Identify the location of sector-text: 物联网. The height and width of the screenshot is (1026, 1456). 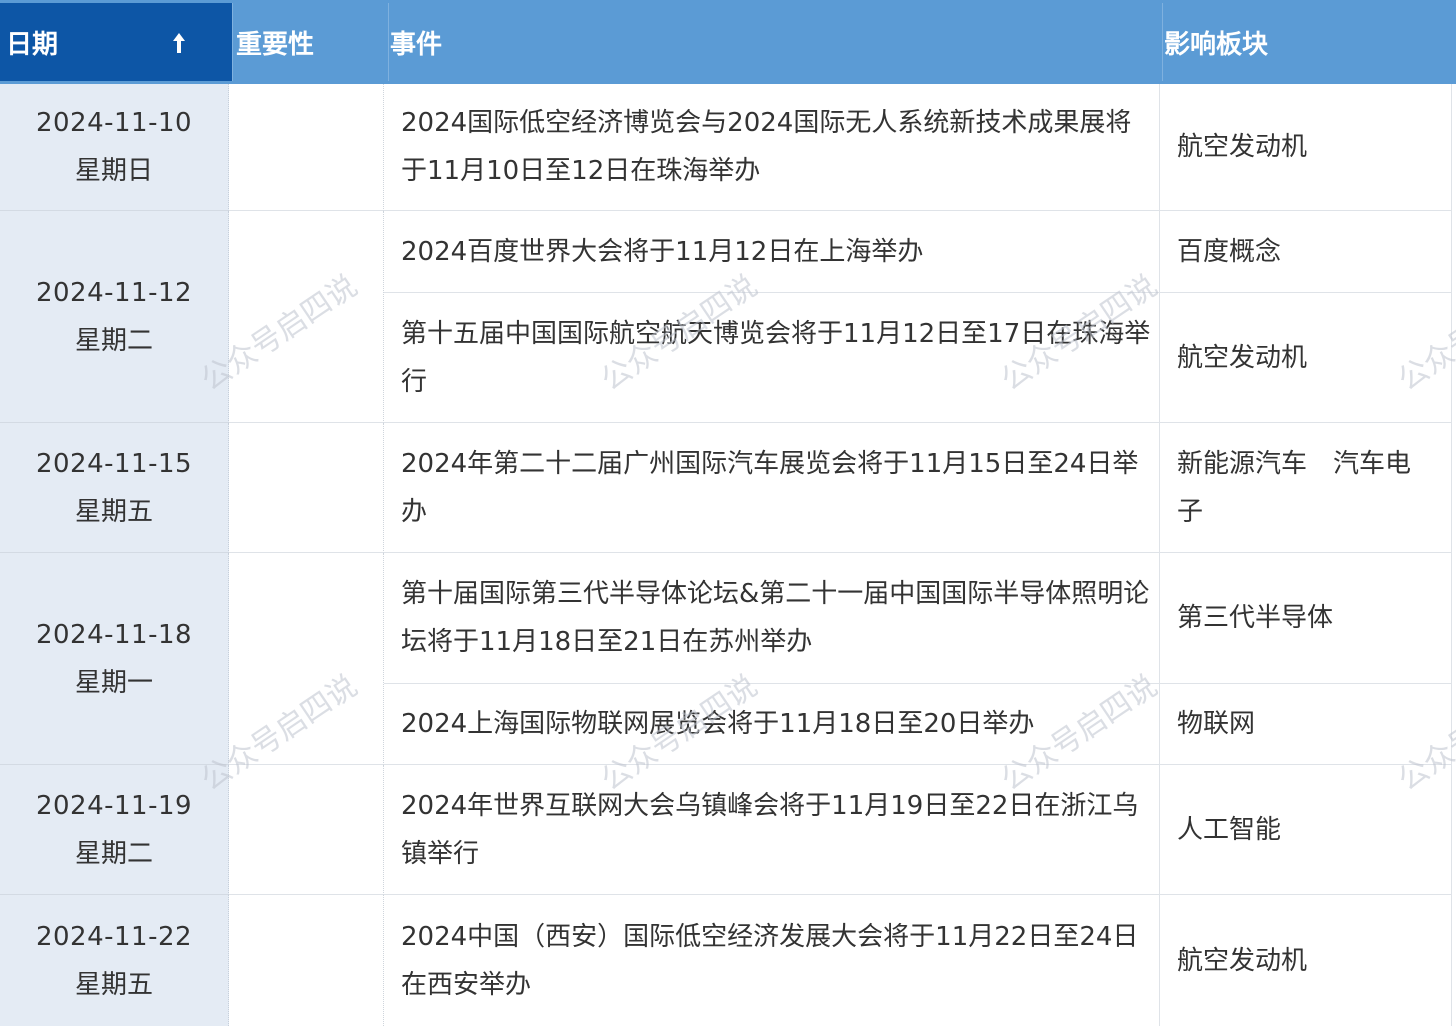
(1216, 724).